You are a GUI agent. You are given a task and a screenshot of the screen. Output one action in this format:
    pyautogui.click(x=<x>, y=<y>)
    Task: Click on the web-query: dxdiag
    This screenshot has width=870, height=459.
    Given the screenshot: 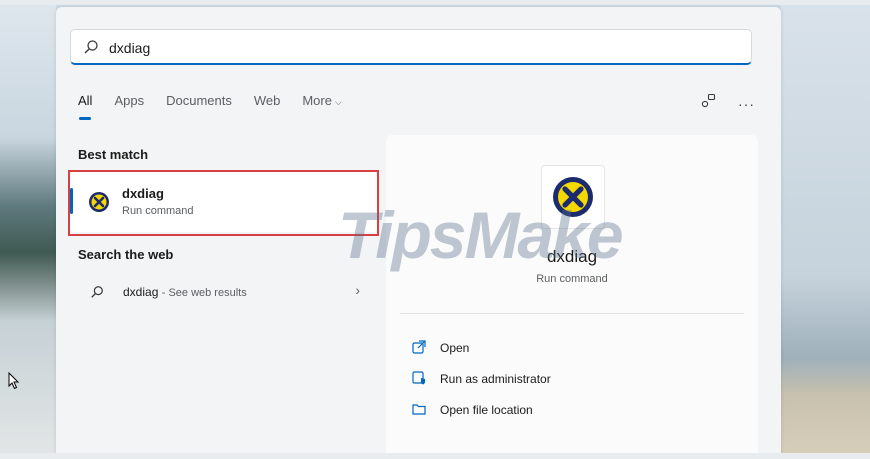 What is the action you would take?
    pyautogui.click(x=141, y=292)
    